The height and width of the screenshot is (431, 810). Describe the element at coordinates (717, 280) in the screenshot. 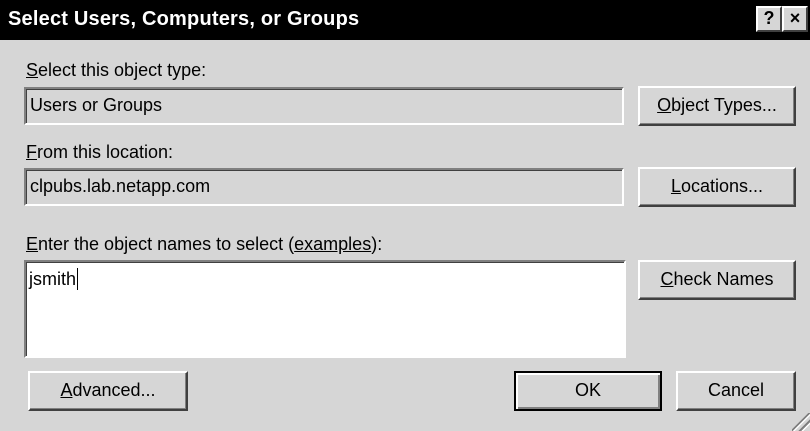

I see `check-names-button: Check Names` at that location.